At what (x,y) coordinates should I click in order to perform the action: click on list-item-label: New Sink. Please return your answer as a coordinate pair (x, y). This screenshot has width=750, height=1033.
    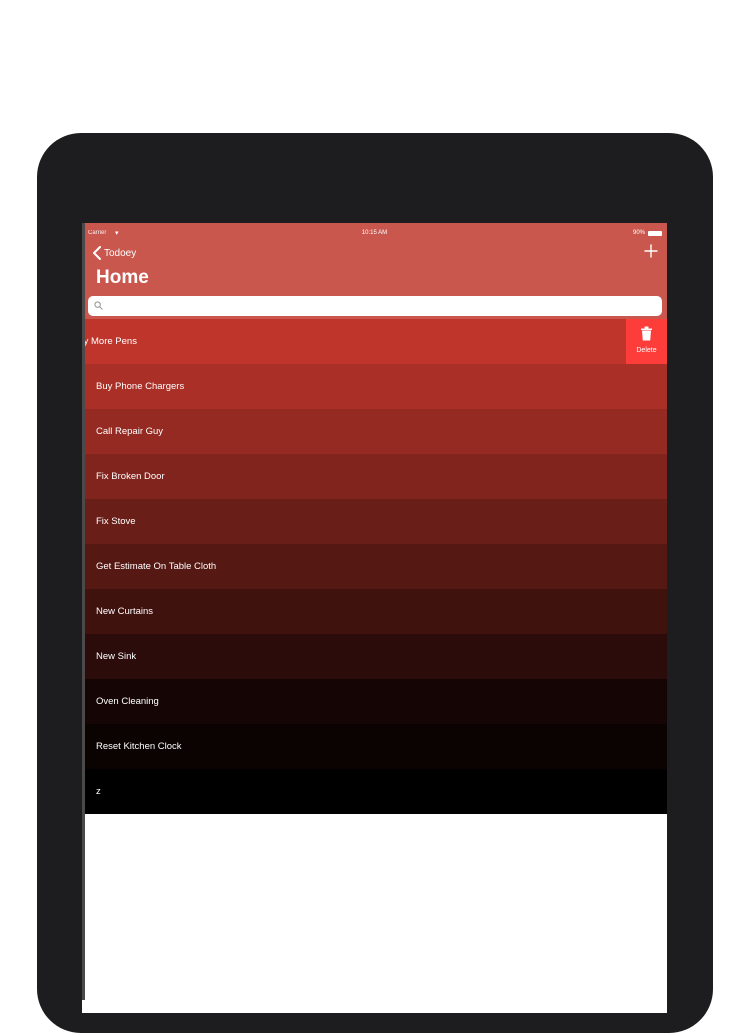
    Looking at the image, I should click on (116, 656).